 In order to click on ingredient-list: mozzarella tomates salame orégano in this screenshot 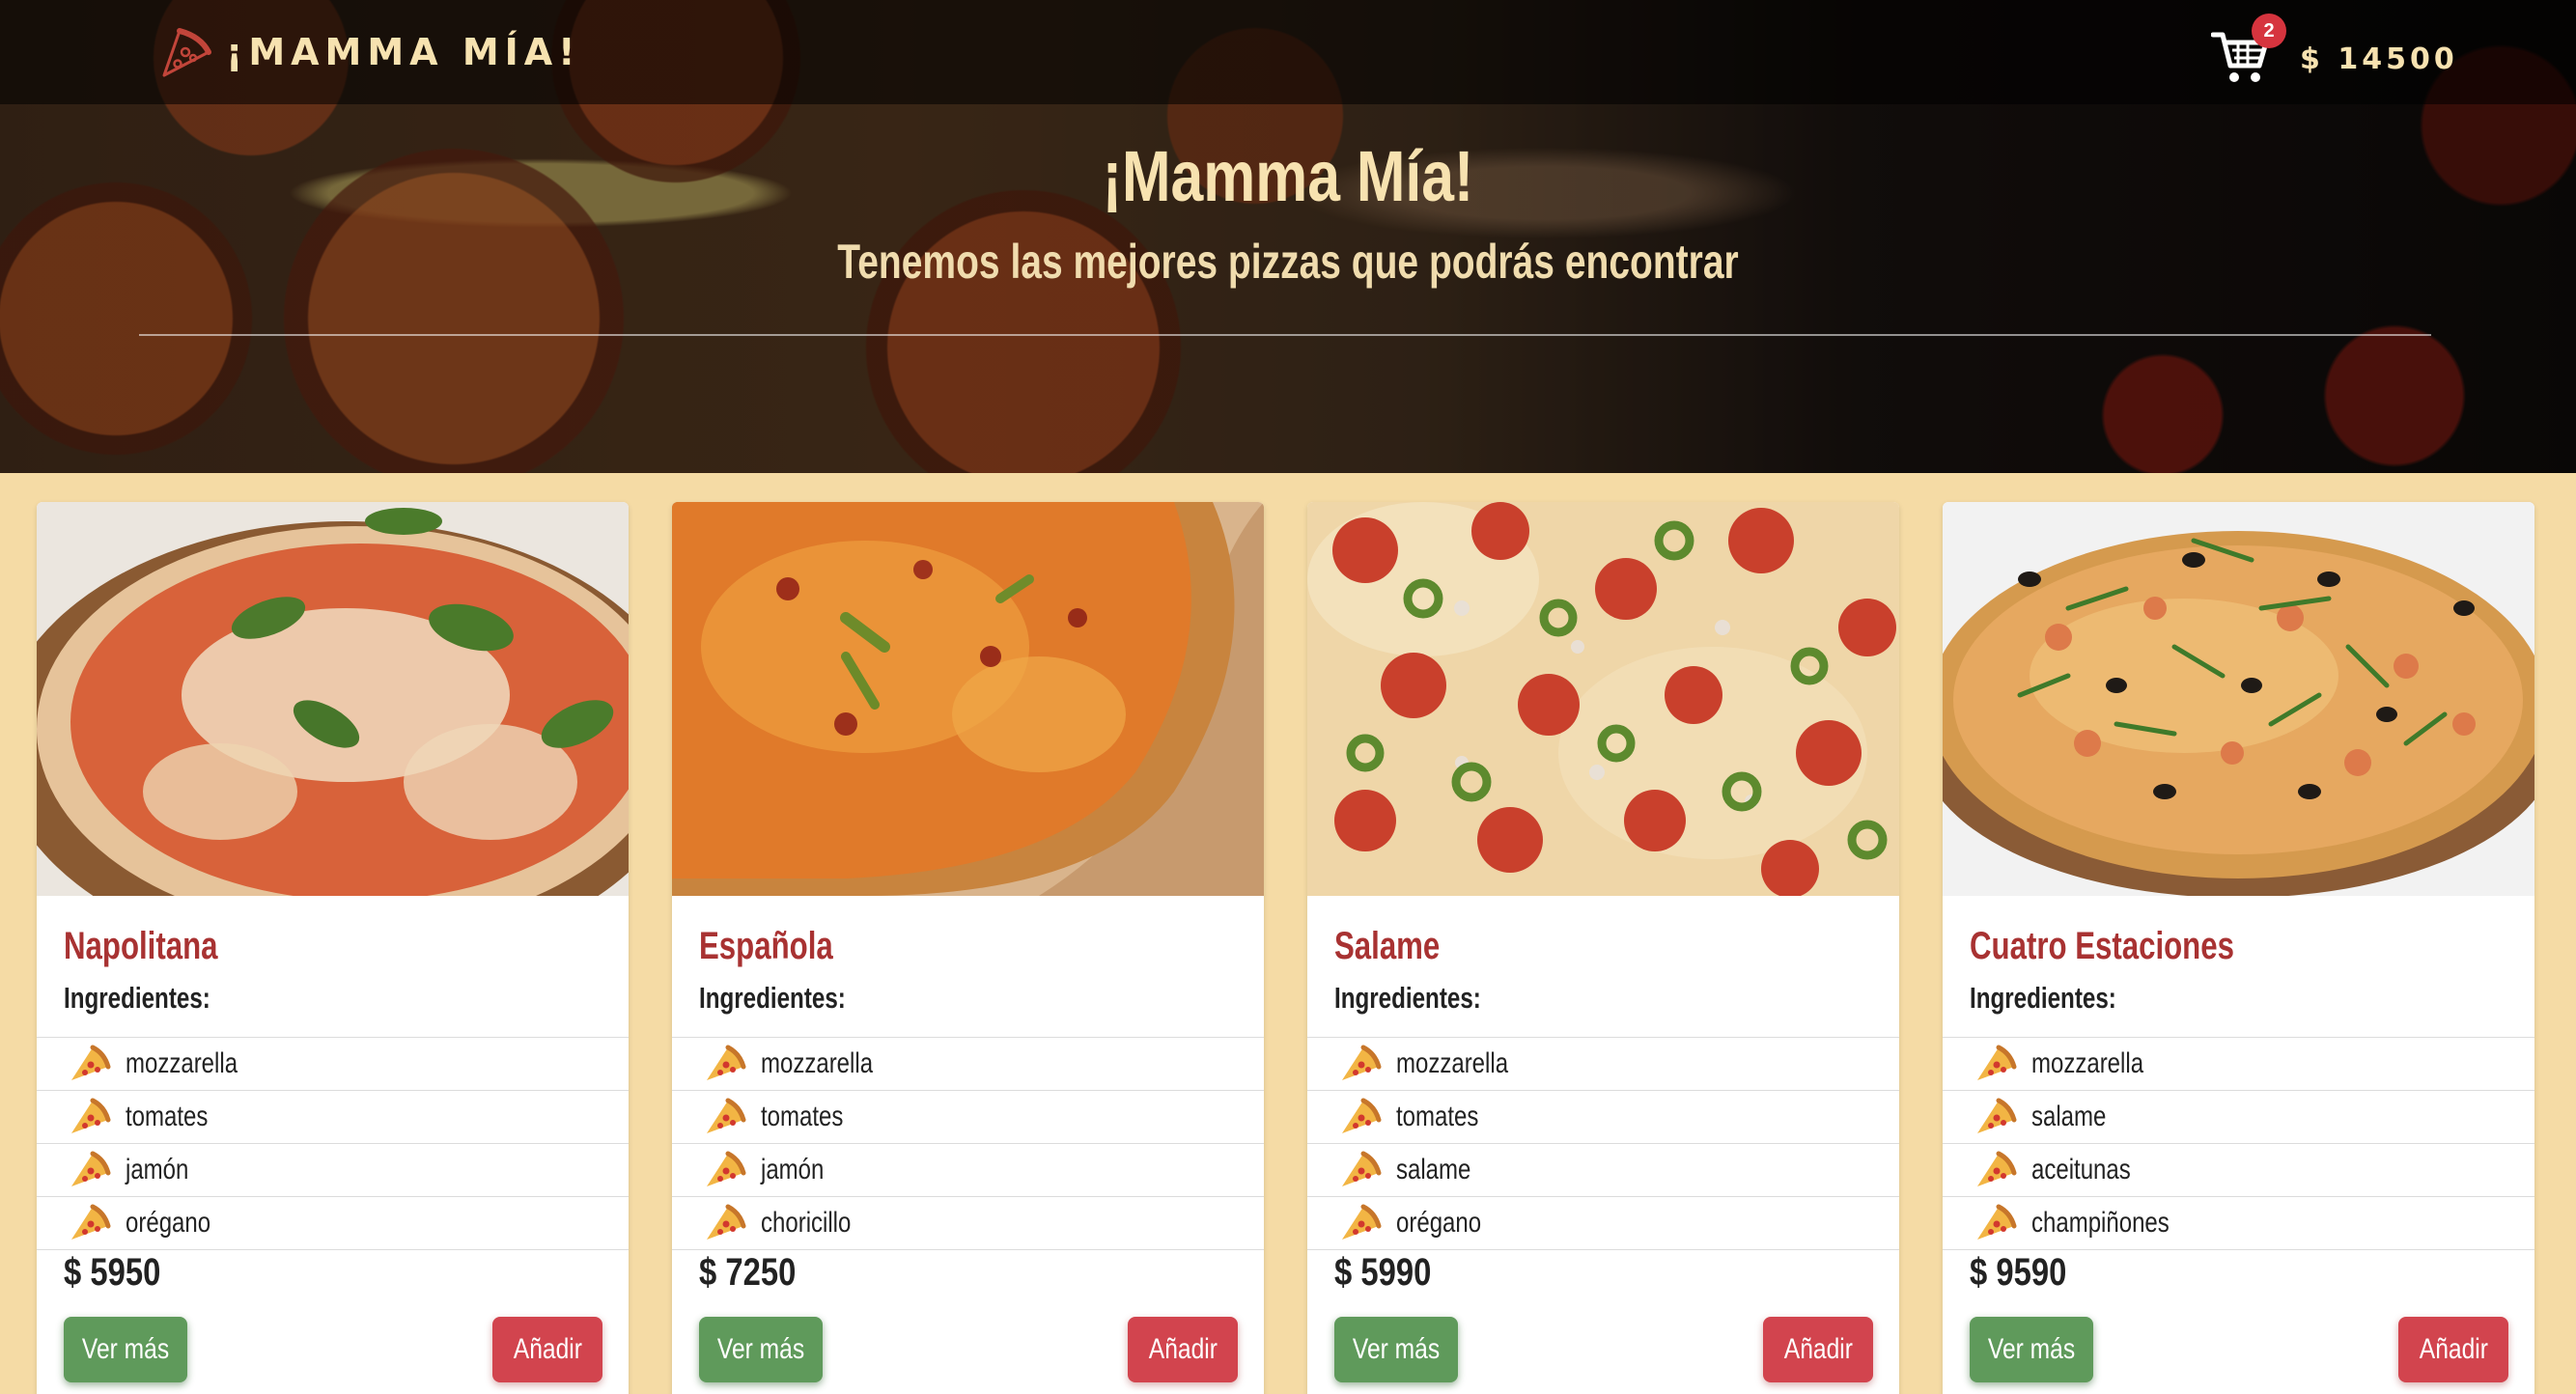, I will do `click(1603, 1143)`.